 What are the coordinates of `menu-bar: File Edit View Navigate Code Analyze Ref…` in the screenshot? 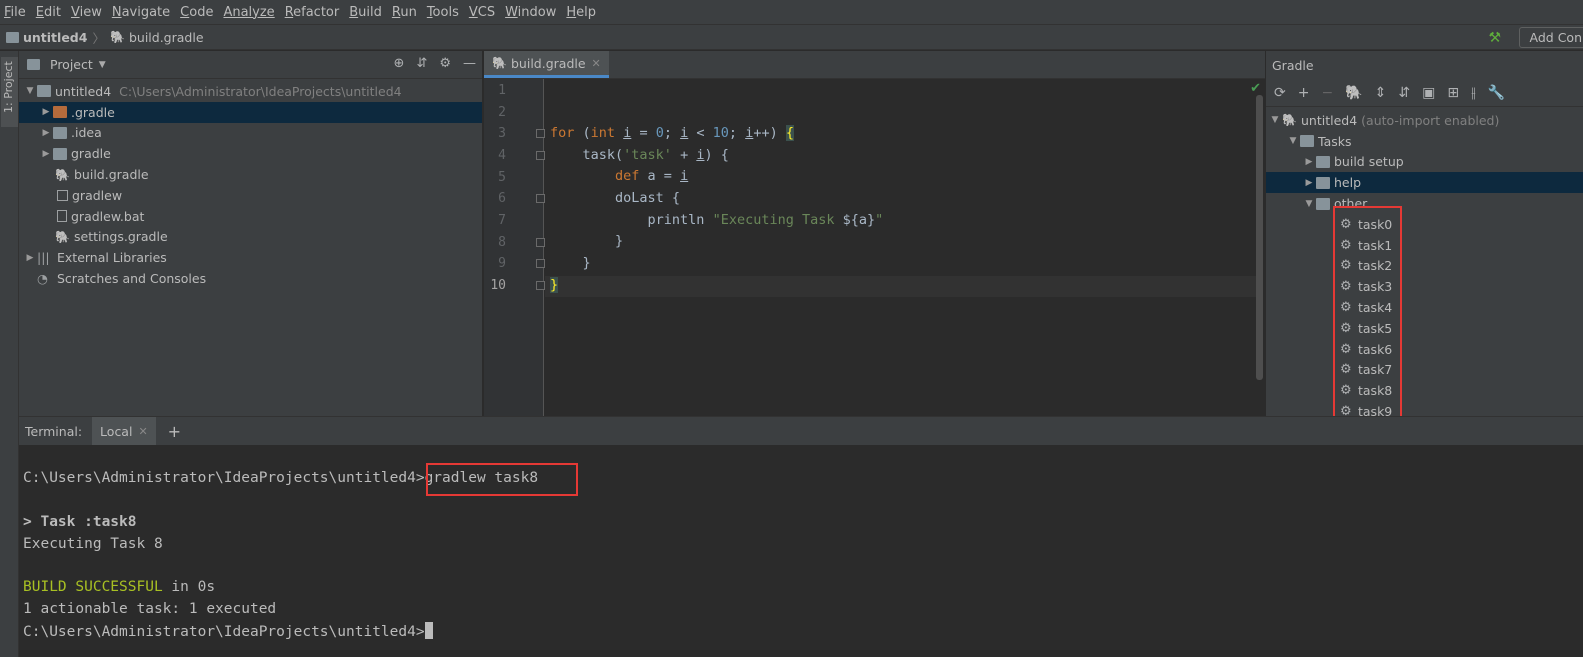 It's located at (791, 12).